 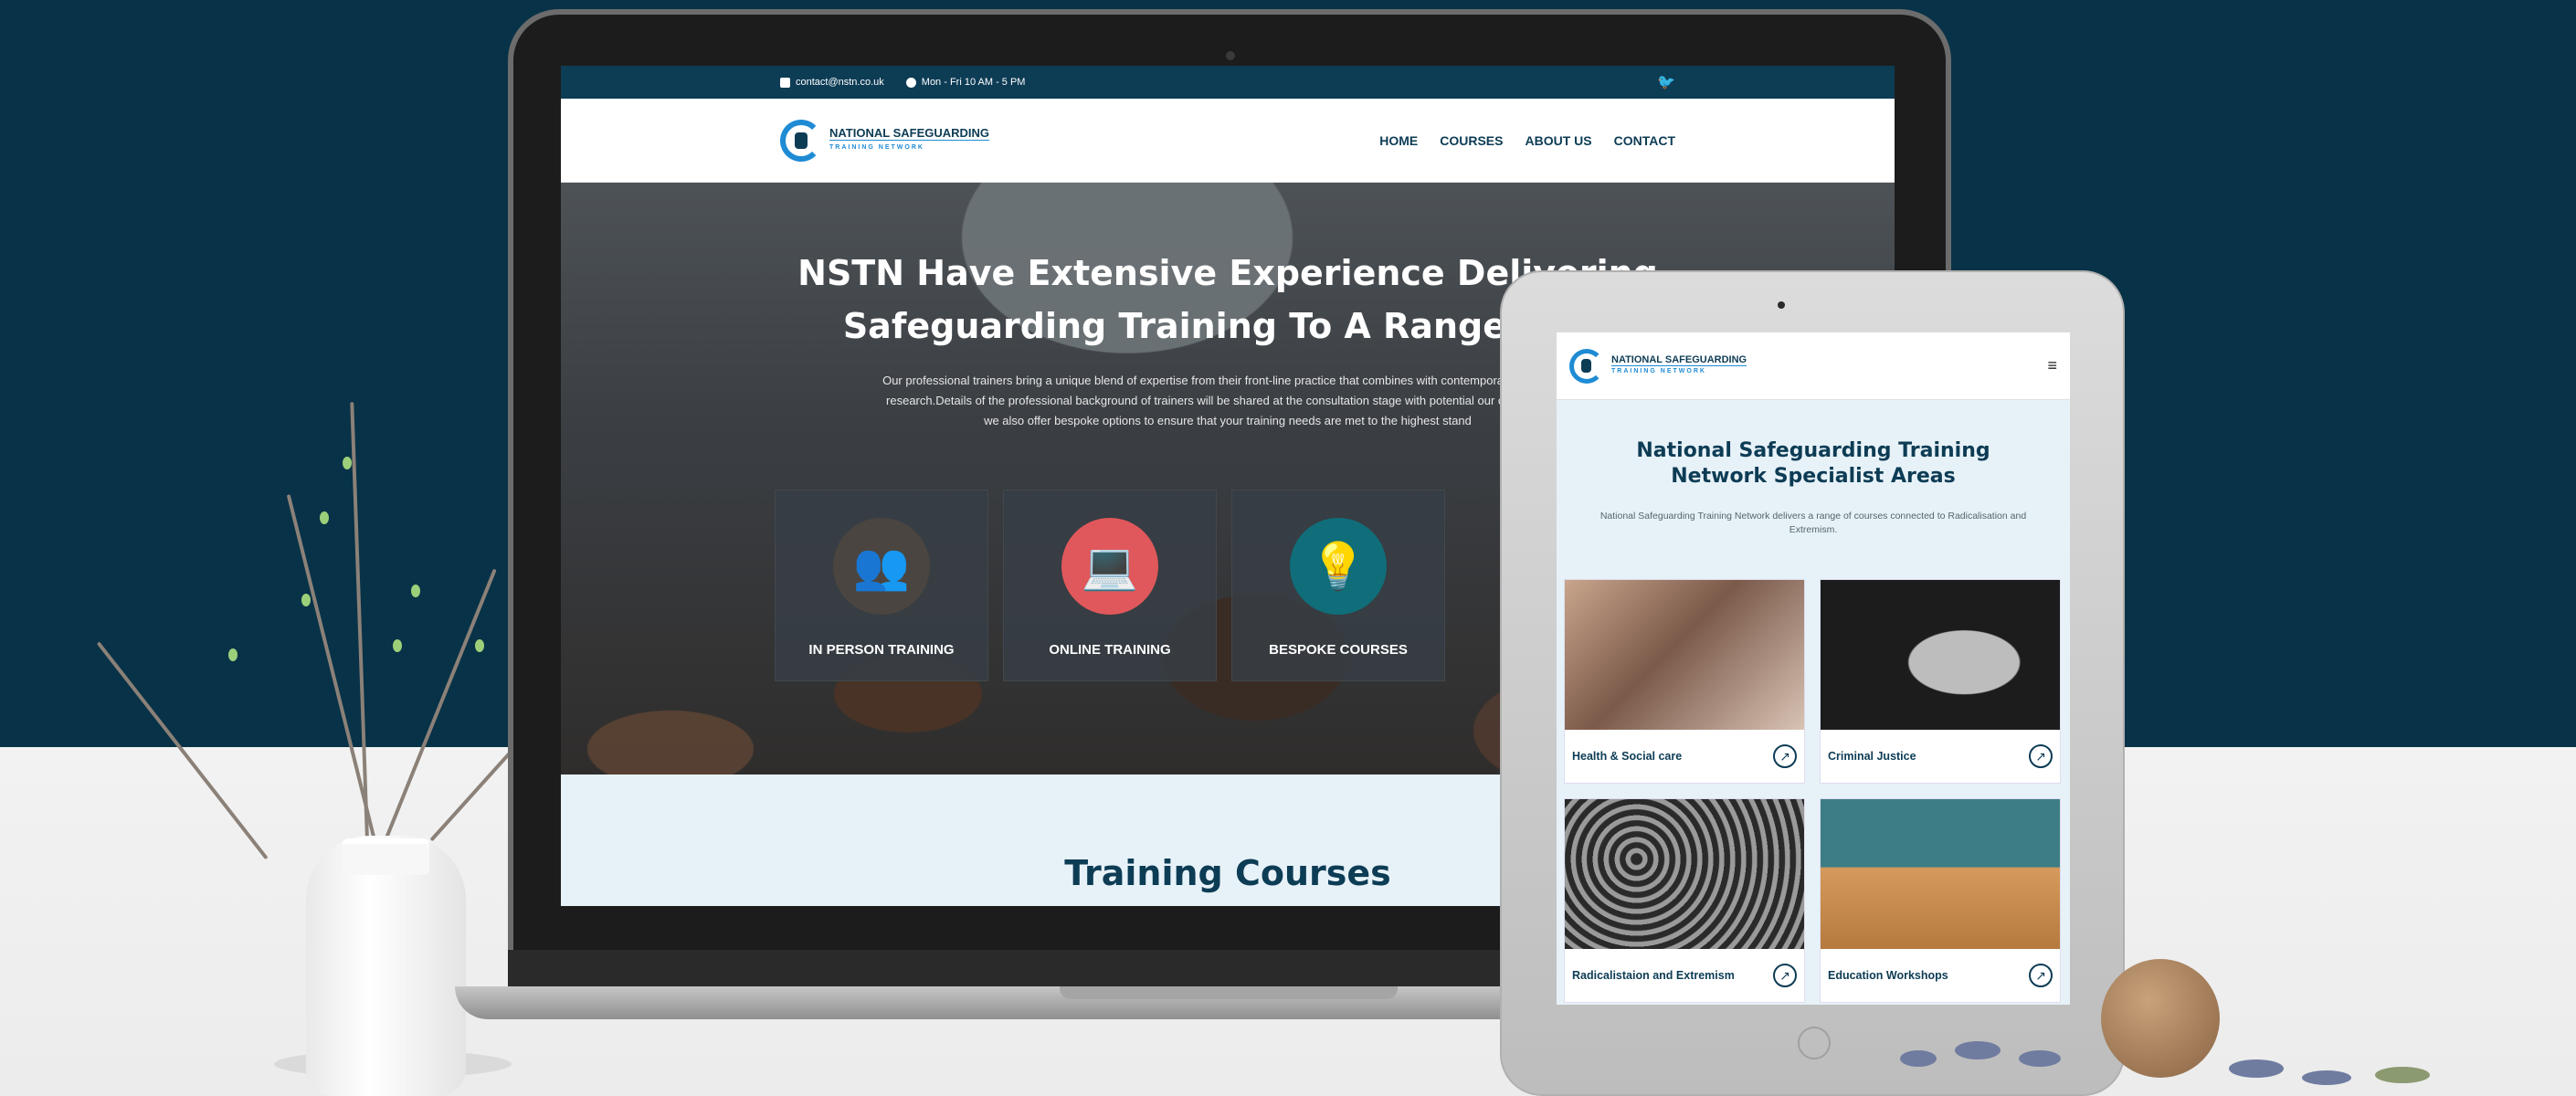 What do you see at coordinates (1814, 1043) in the screenshot?
I see `tablet-home-button` at bounding box center [1814, 1043].